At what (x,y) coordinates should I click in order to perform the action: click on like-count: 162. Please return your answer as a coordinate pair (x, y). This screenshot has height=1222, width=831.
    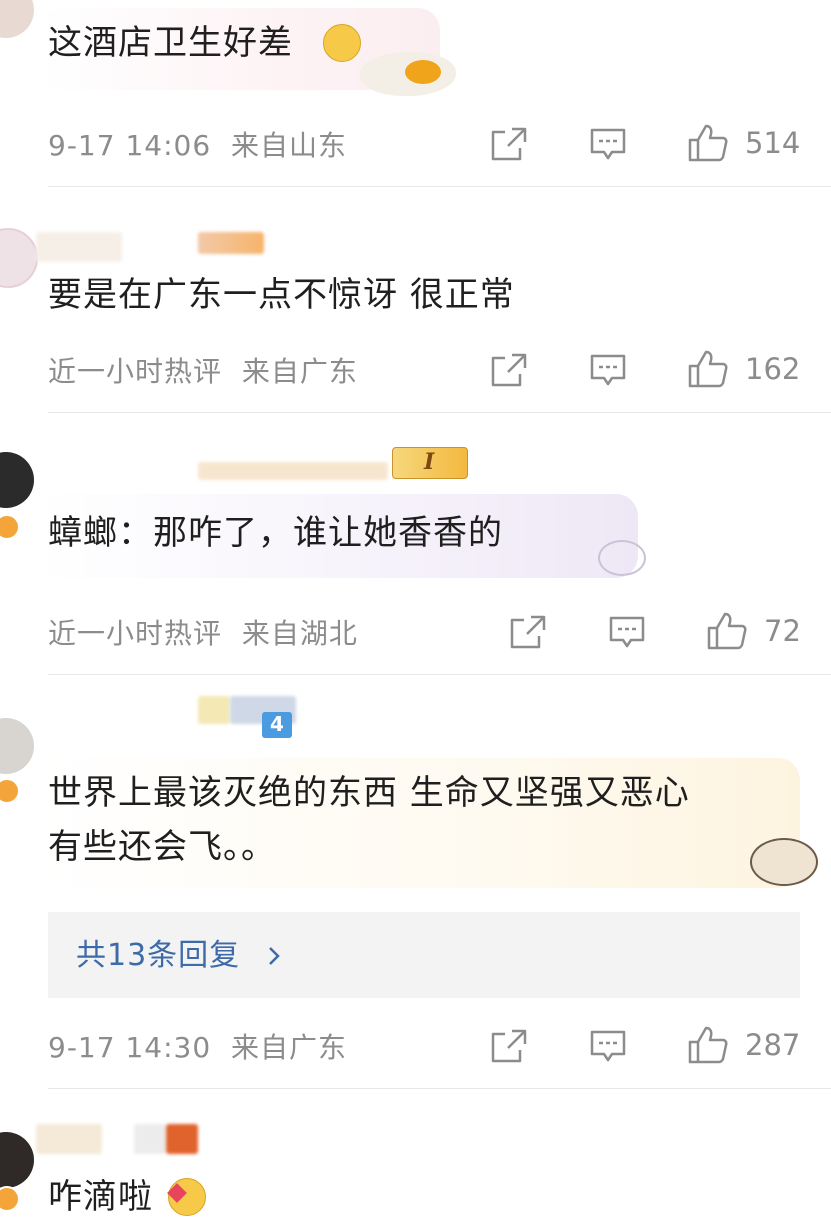
    Looking at the image, I should click on (773, 369).